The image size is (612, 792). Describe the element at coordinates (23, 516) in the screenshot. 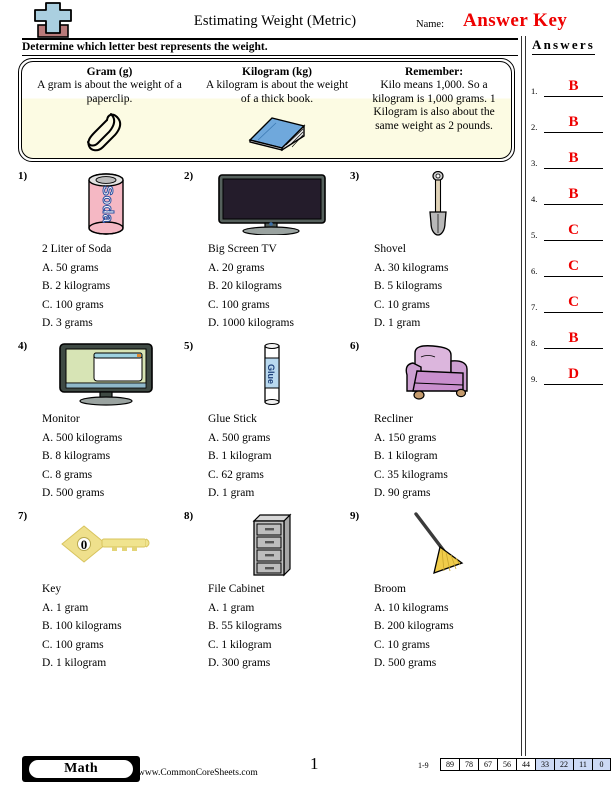

I see `question-number: 7)` at that location.